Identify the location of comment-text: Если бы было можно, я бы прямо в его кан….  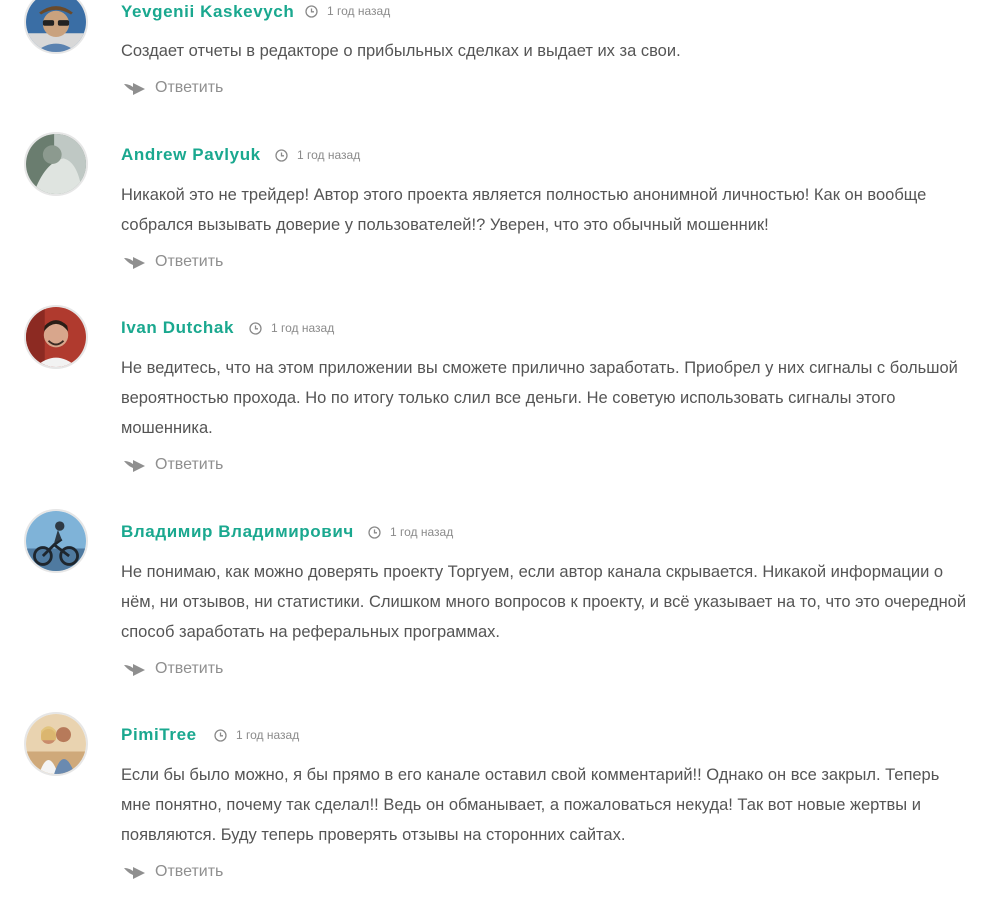
(530, 805).